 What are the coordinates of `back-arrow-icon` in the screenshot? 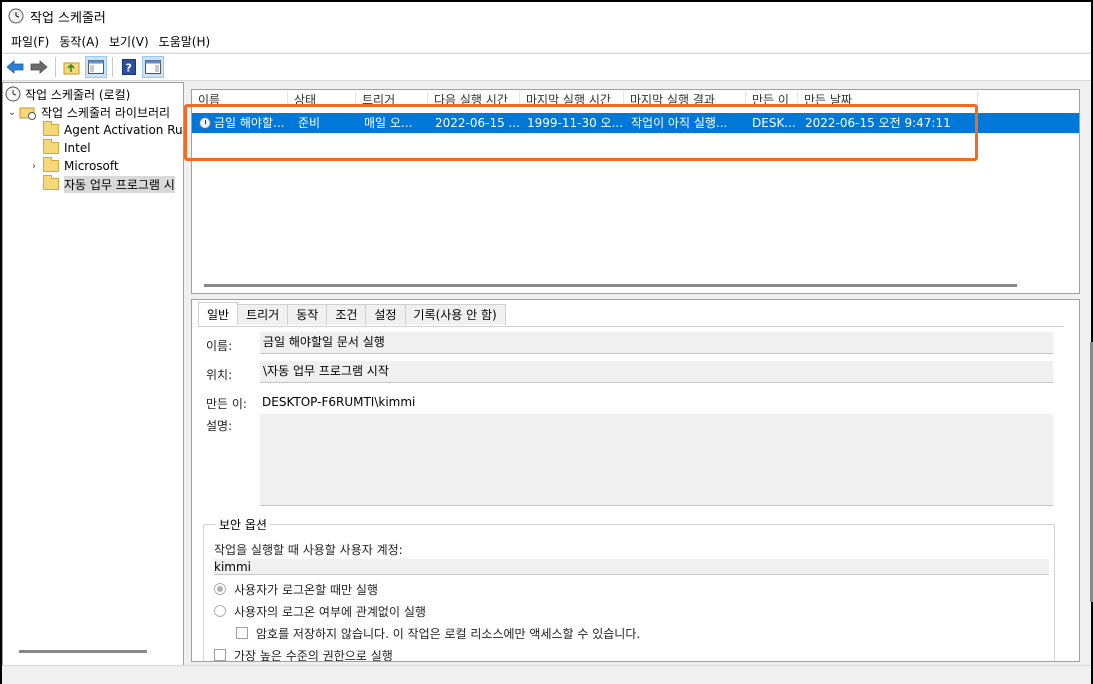 It's located at (15, 67).